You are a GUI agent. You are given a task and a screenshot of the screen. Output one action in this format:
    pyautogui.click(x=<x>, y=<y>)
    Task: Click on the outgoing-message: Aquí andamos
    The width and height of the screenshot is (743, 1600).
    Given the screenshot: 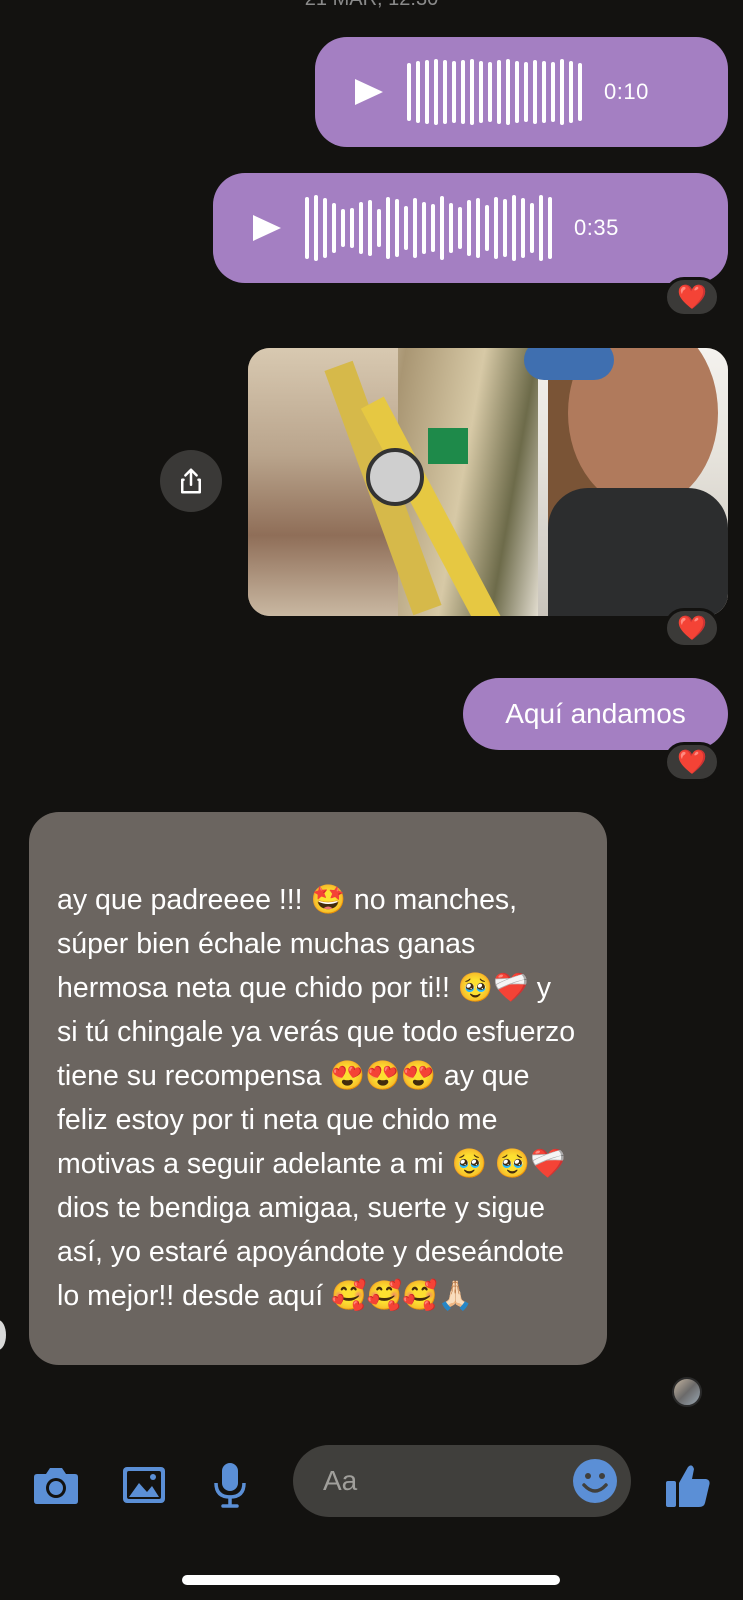 What is the action you would take?
    pyautogui.click(x=595, y=714)
    